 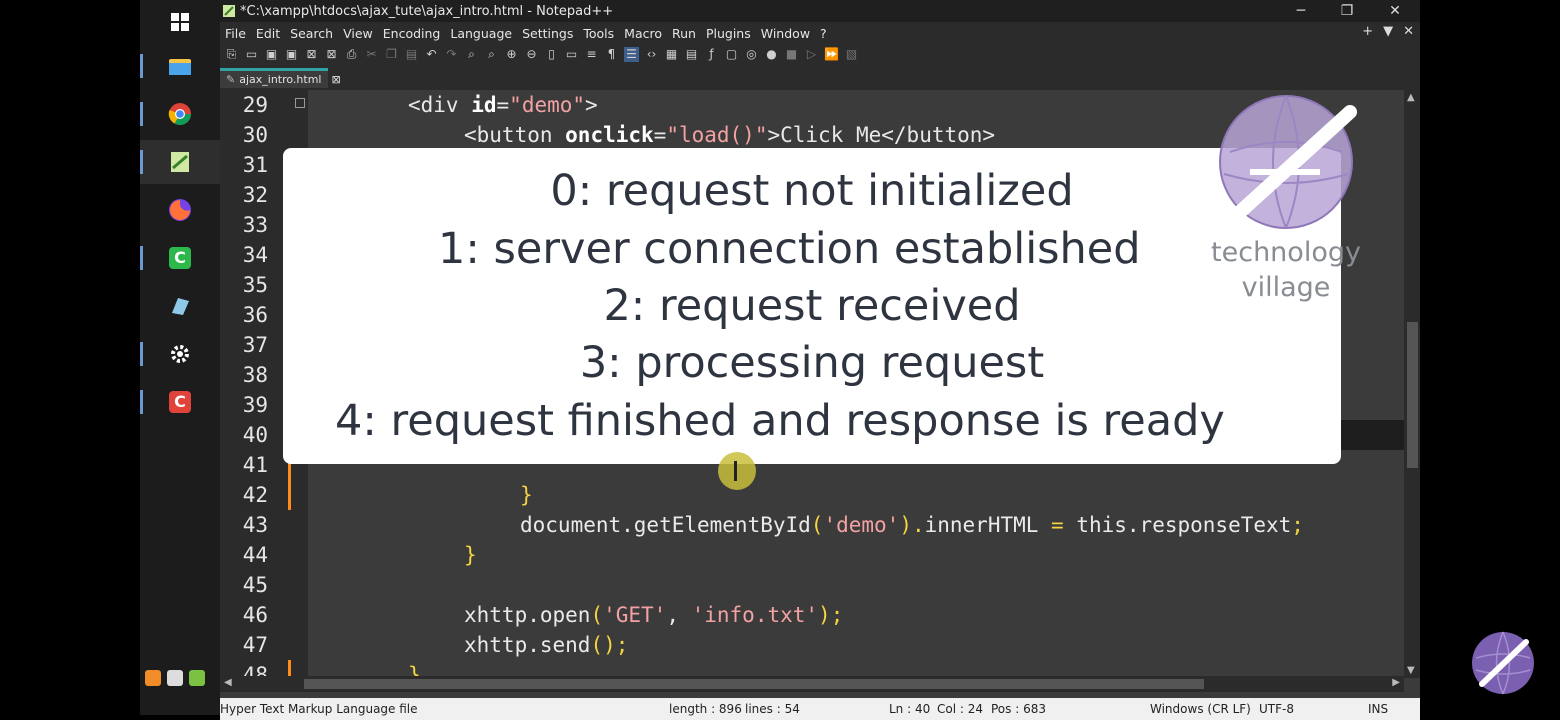 What do you see at coordinates (571, 54) in the screenshot?
I see `sync-horizontal-icon: ▭` at bounding box center [571, 54].